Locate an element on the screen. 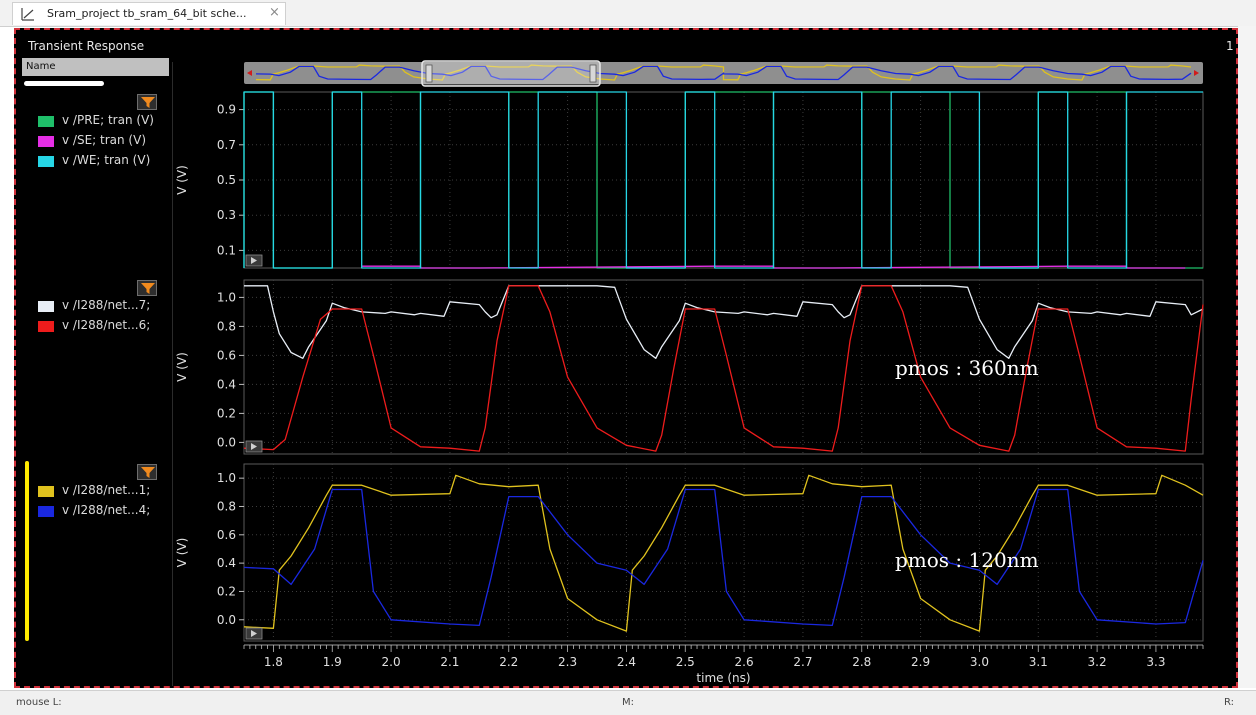 The image size is (1256, 715). x-tick-label: 2.6 is located at coordinates (744, 662).